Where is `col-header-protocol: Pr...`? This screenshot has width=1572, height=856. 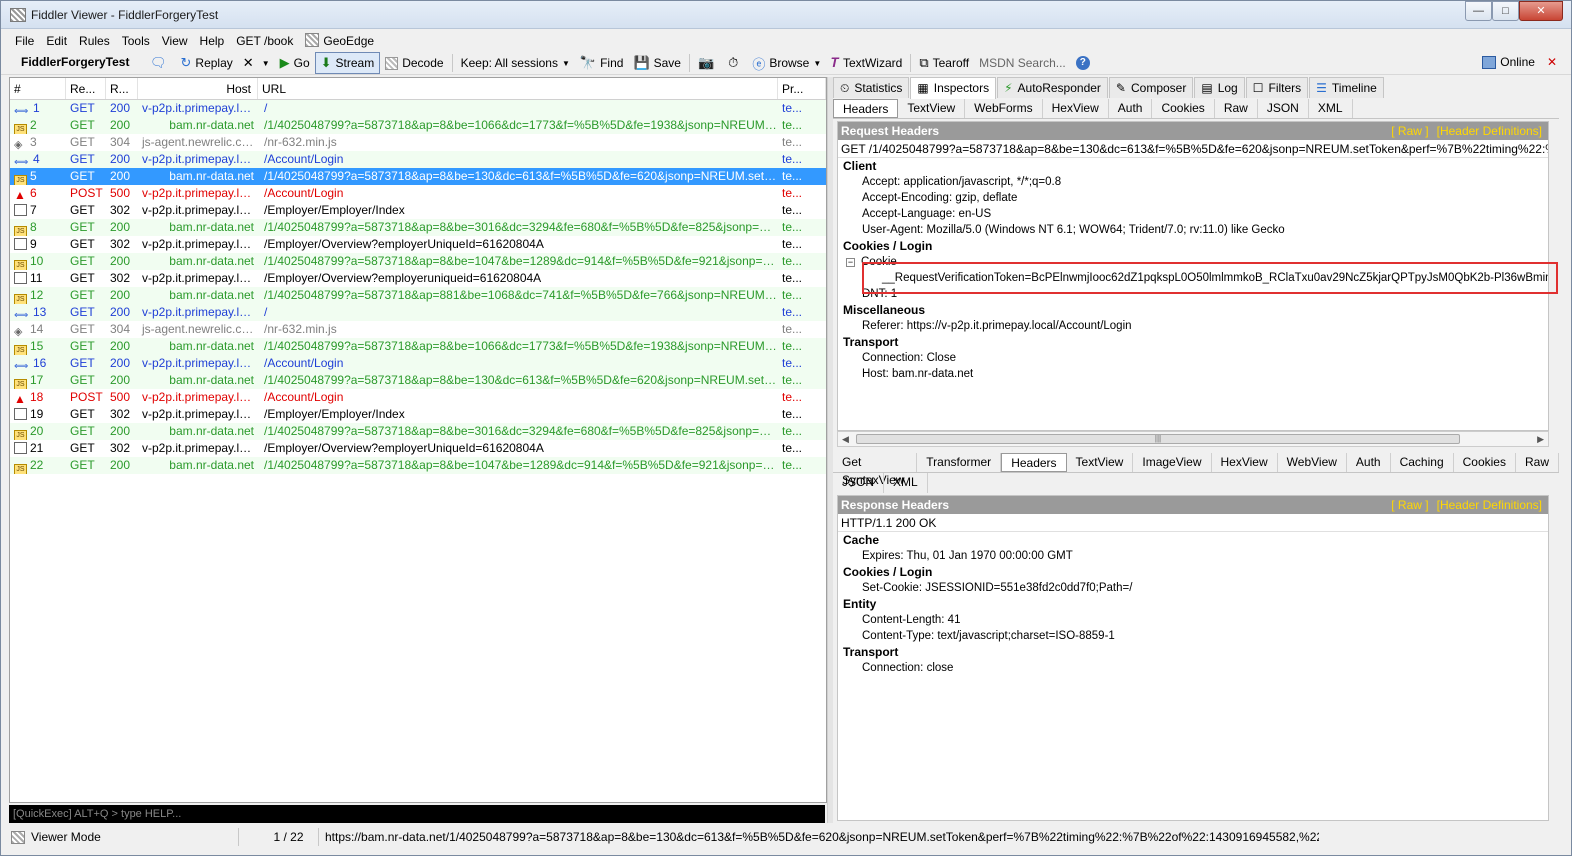 col-header-protocol: Pr... is located at coordinates (802, 88).